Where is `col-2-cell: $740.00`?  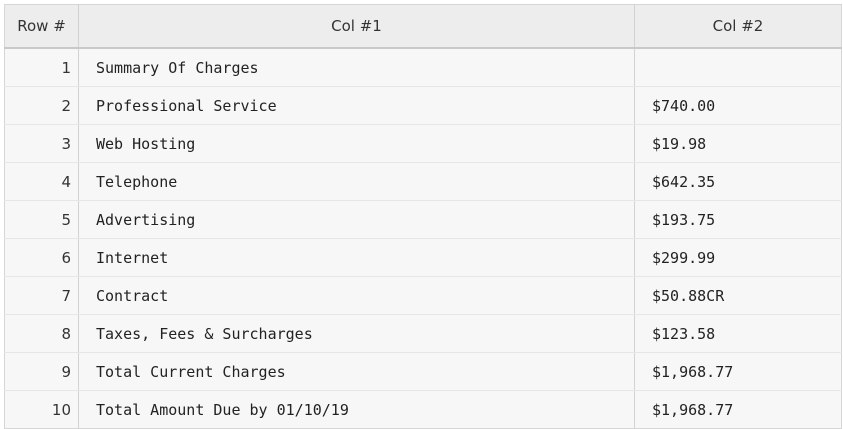
col-2-cell: $740.00 is located at coordinates (738, 105).